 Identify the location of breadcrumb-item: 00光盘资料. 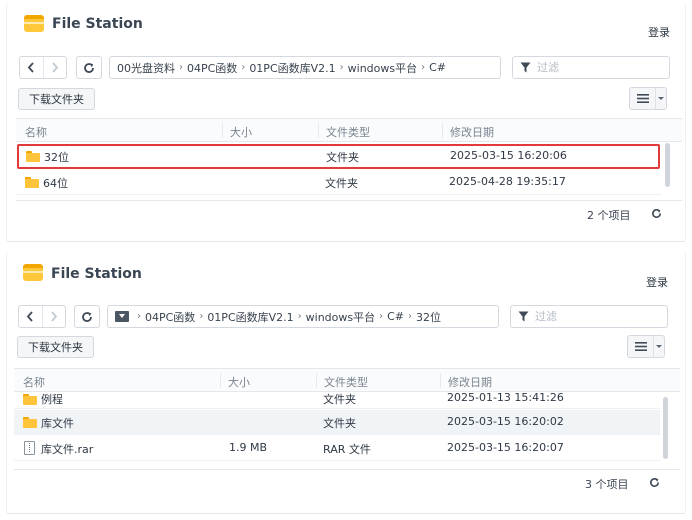
(146, 68).